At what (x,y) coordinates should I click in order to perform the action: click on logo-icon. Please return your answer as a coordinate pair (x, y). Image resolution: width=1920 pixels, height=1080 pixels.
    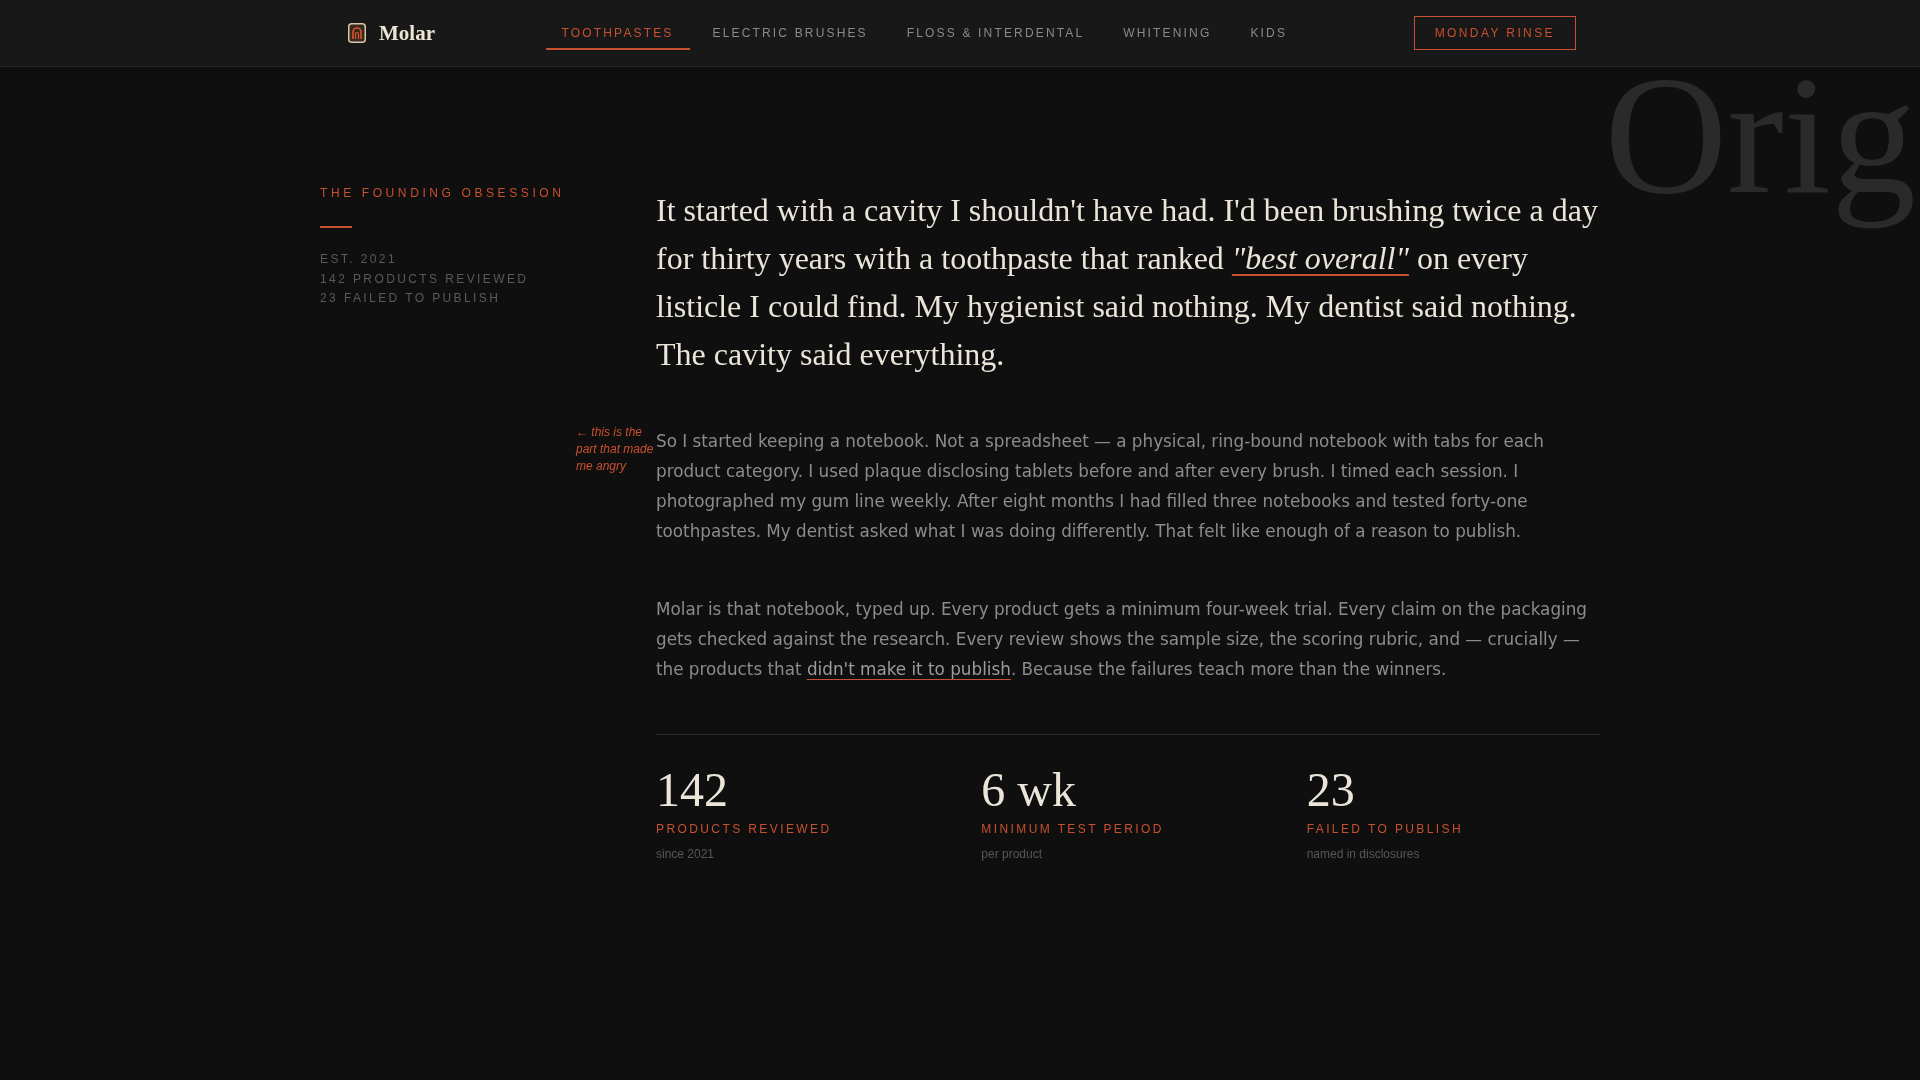
    Looking at the image, I should click on (357, 33).